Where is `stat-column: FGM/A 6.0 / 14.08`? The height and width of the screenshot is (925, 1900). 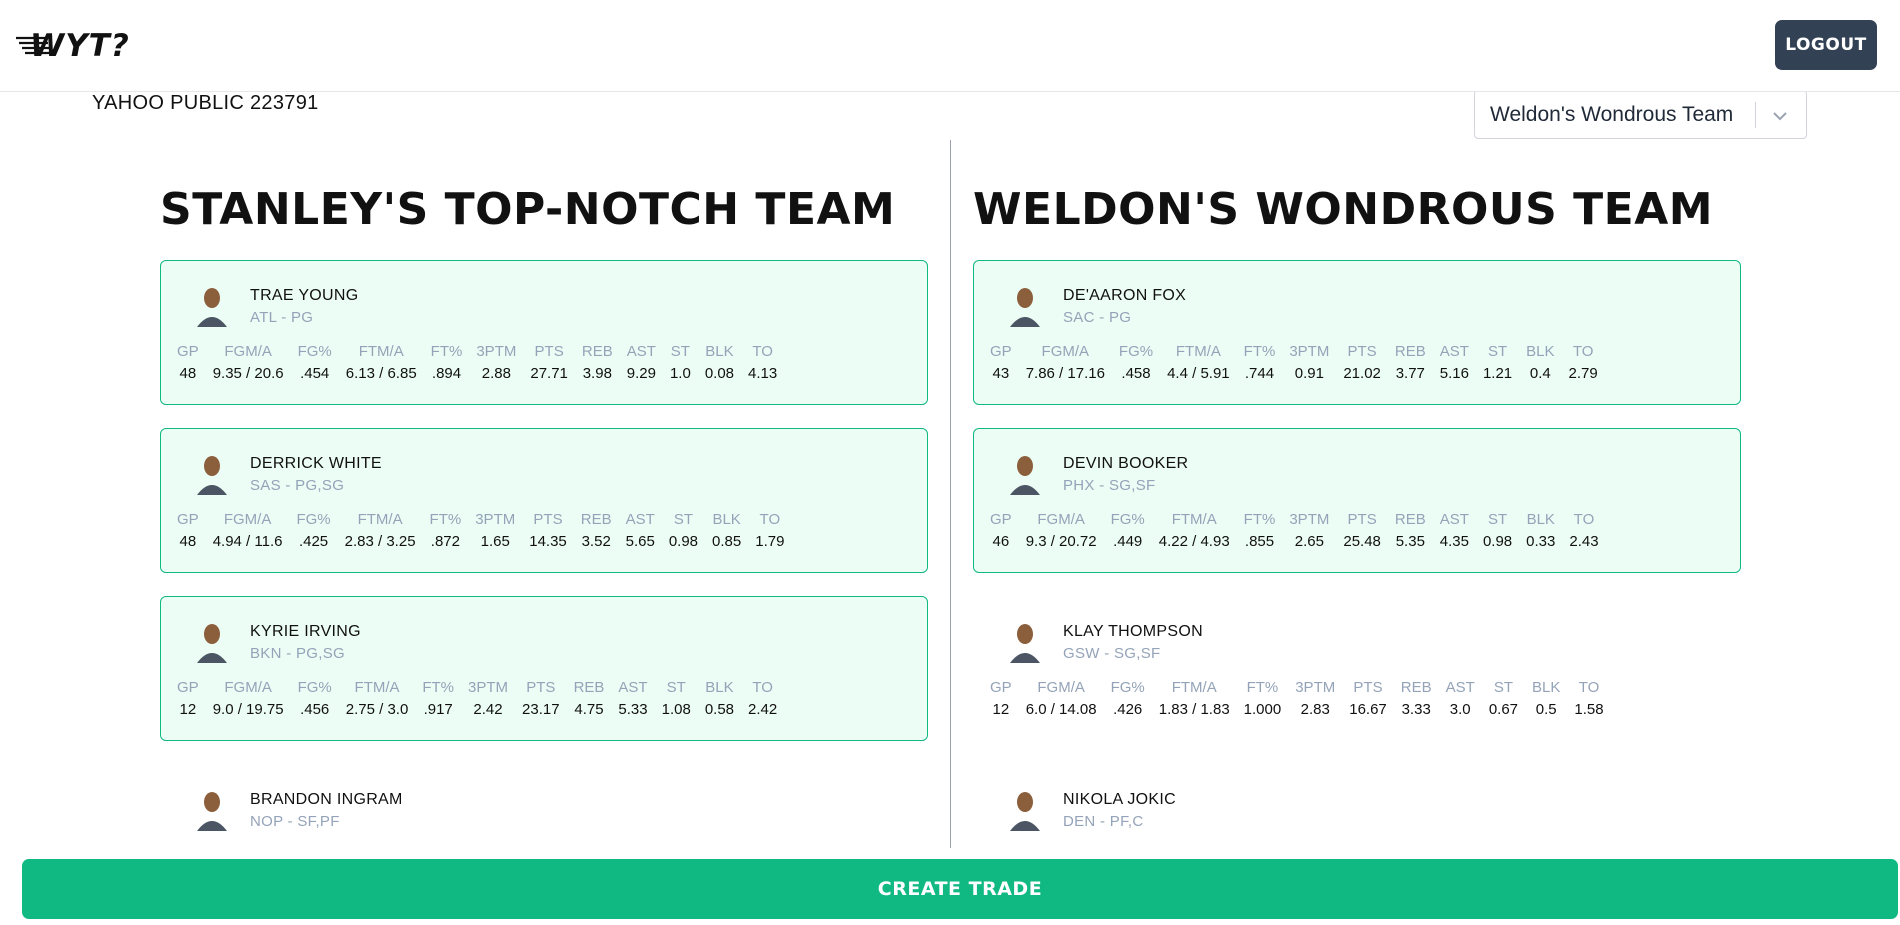
stat-column: FGM/A 6.0 / 14.08 is located at coordinates (1061, 699).